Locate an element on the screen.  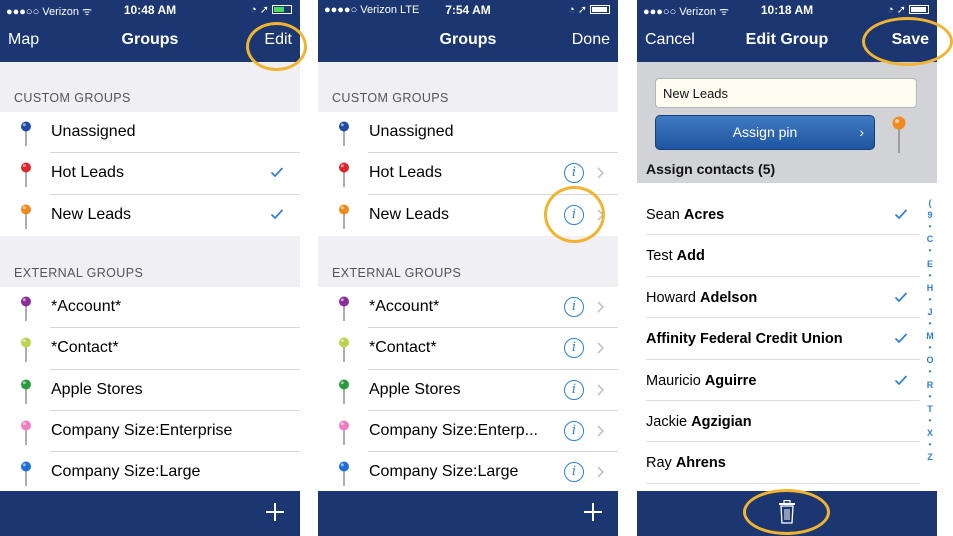
contact-first-name: Mauricio is located at coordinates (673, 380).